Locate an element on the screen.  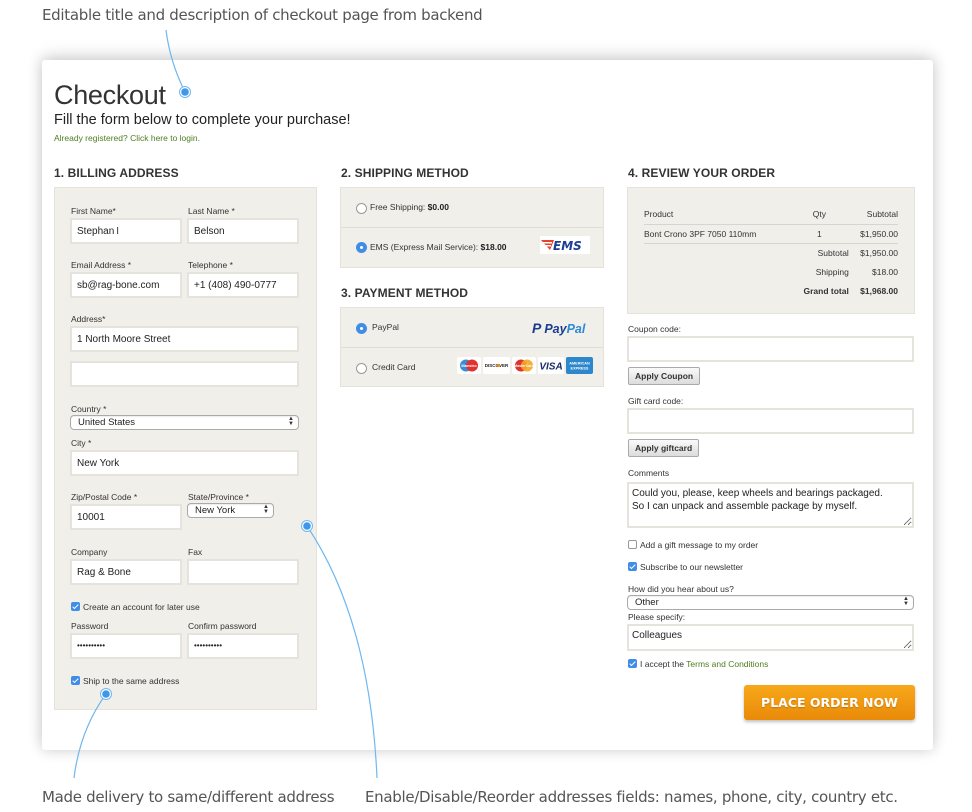
comments-label: Comments is located at coordinates (649, 473).